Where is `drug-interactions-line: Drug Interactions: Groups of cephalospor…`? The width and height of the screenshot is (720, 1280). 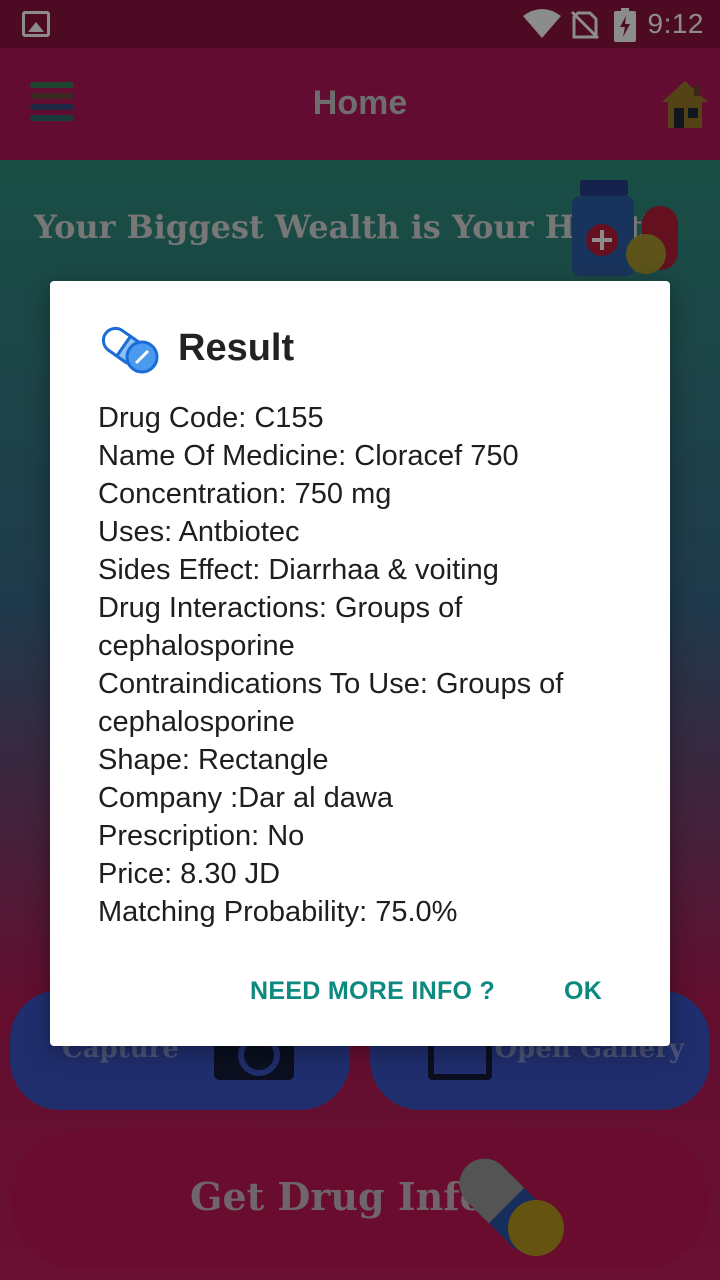 drug-interactions-line: Drug Interactions: Groups of cephalospor… is located at coordinates (280, 627).